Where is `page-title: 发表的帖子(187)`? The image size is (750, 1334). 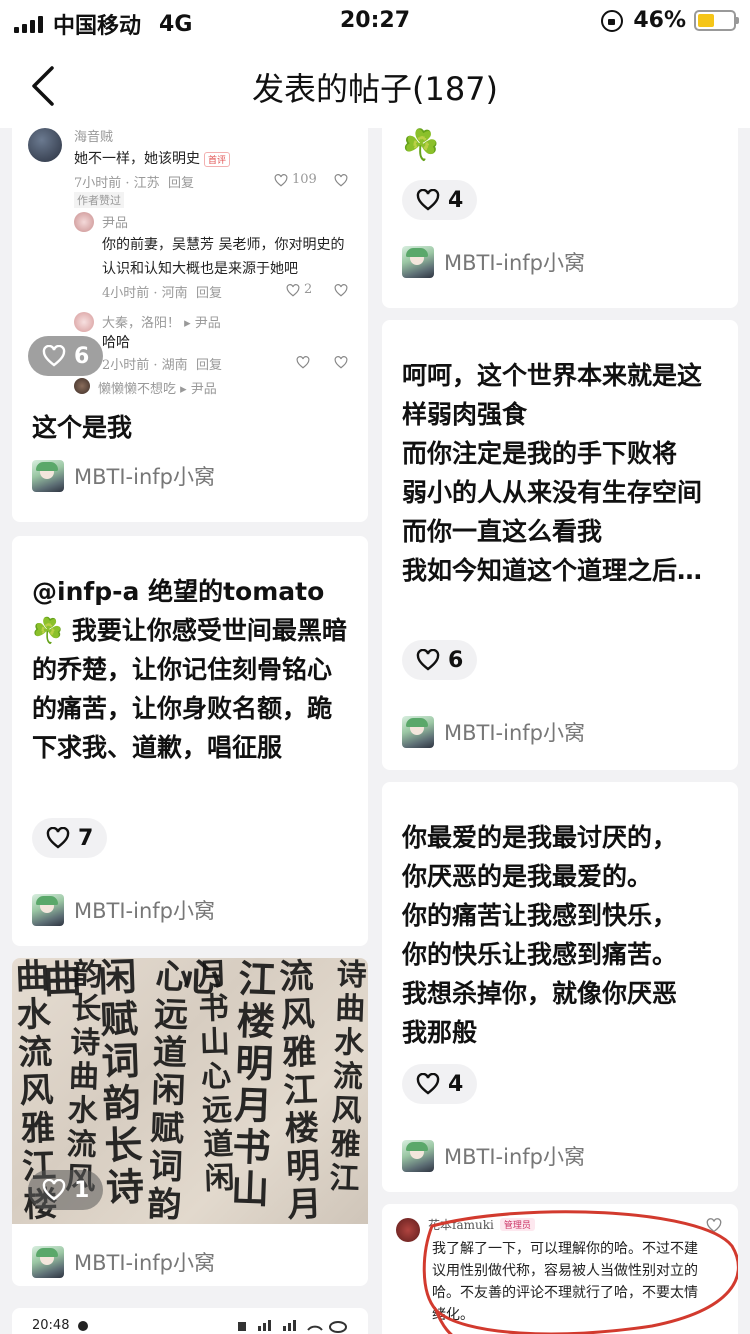
page-title: 发表的帖子(187) is located at coordinates (375, 89).